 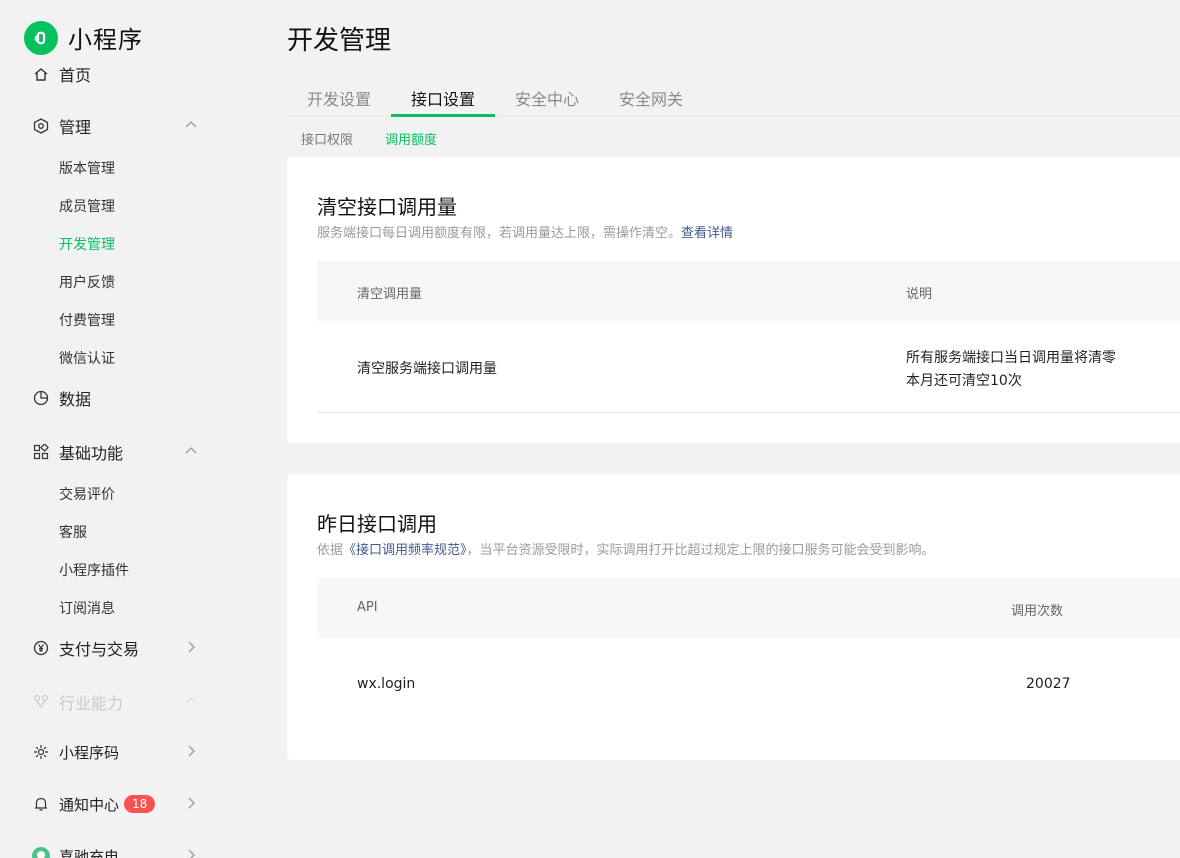 I want to click on sidebar-group-label: 通知中心, so click(x=89, y=804).